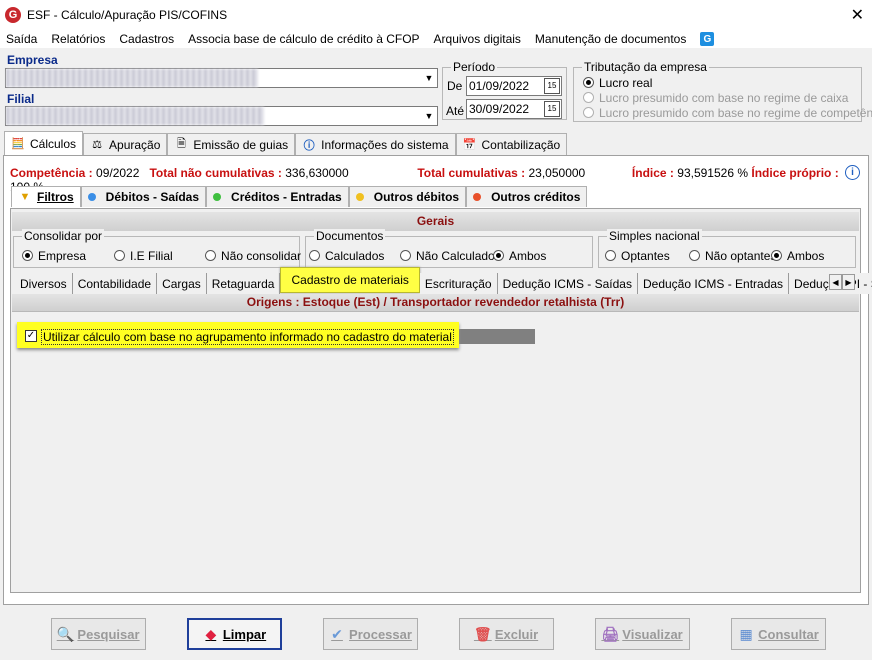 The width and height of the screenshot is (872, 660). I want to click on tab-deducao-icms-saidas: Dedução ICMS - Saídas, so click(567, 283).